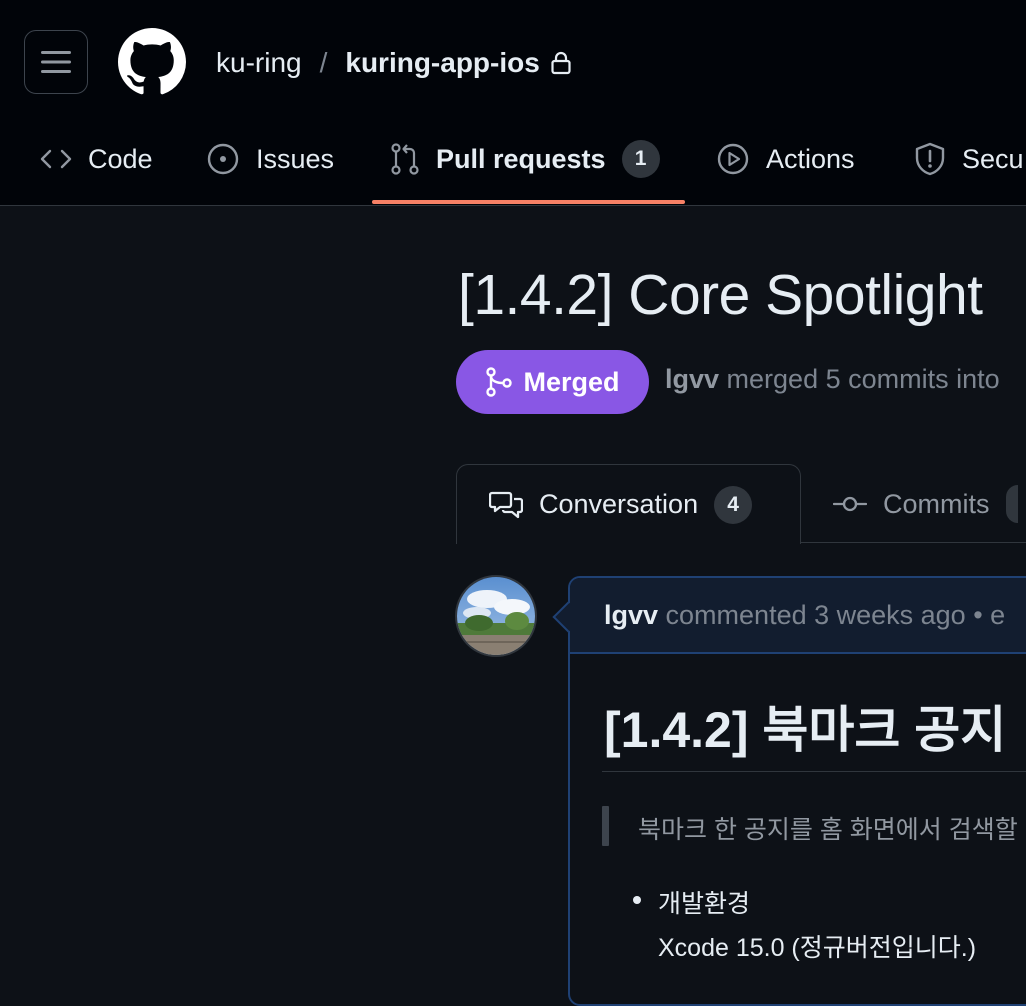 This screenshot has height=1006, width=1026. What do you see at coordinates (56, 159) in the screenshot?
I see `code-icon` at bounding box center [56, 159].